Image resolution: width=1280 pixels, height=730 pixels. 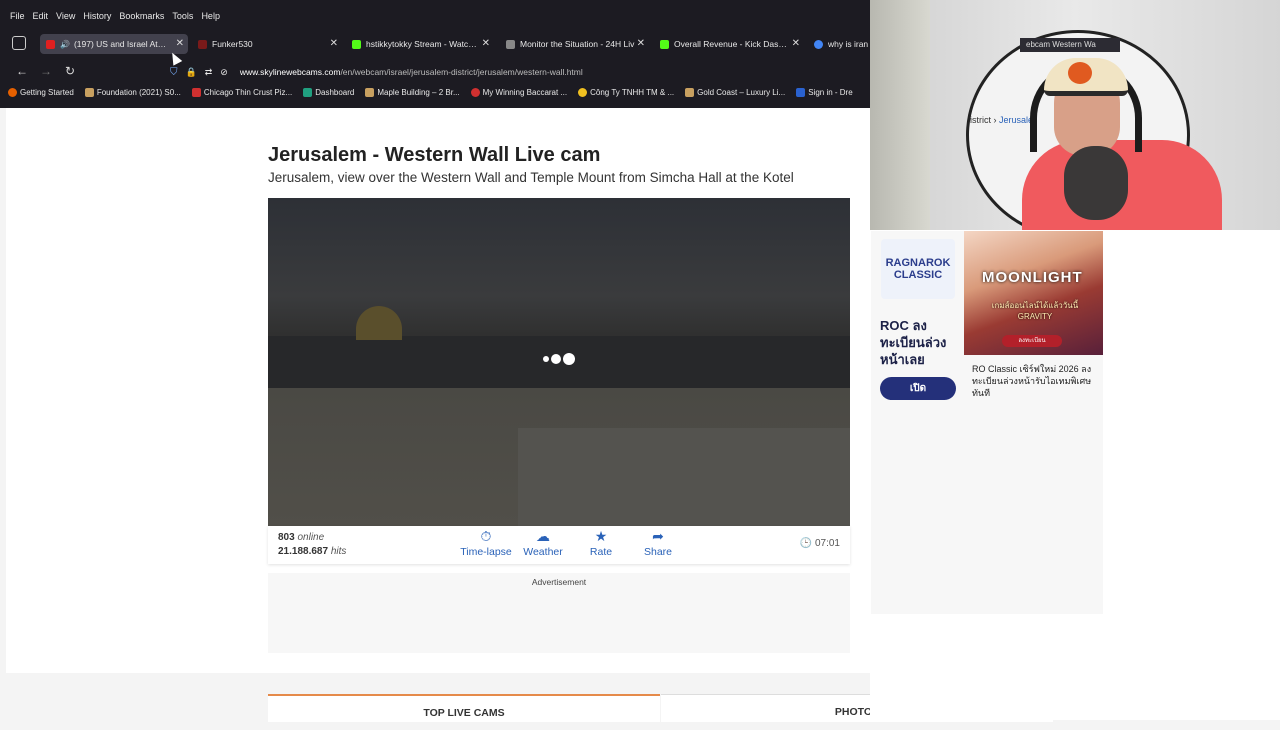 I want to click on bookmark-item: Sign in - Dre, so click(x=824, y=92).